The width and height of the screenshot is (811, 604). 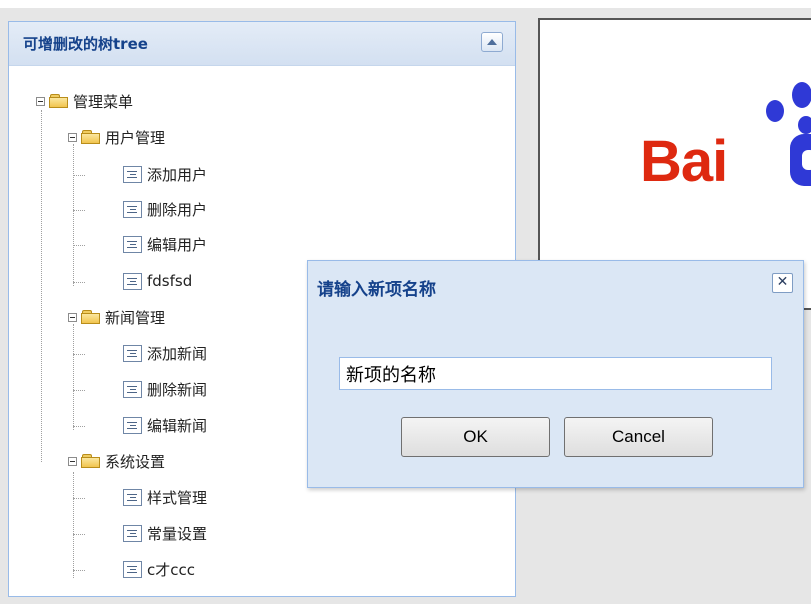 I want to click on tree-node-label: 新闻管理, so click(x=135, y=317).